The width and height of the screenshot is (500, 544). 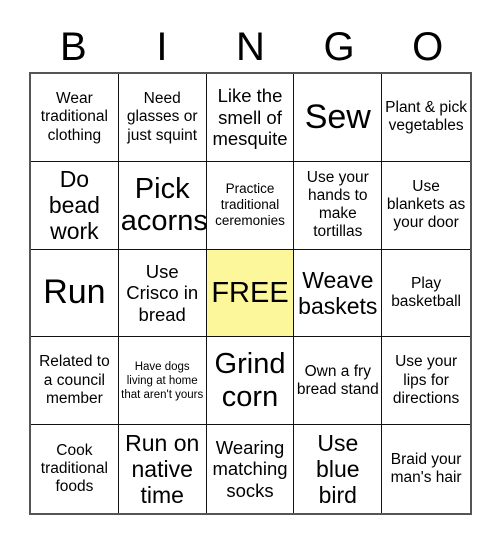 I want to click on bingo-cell-label: Grind corn, so click(x=250, y=380).